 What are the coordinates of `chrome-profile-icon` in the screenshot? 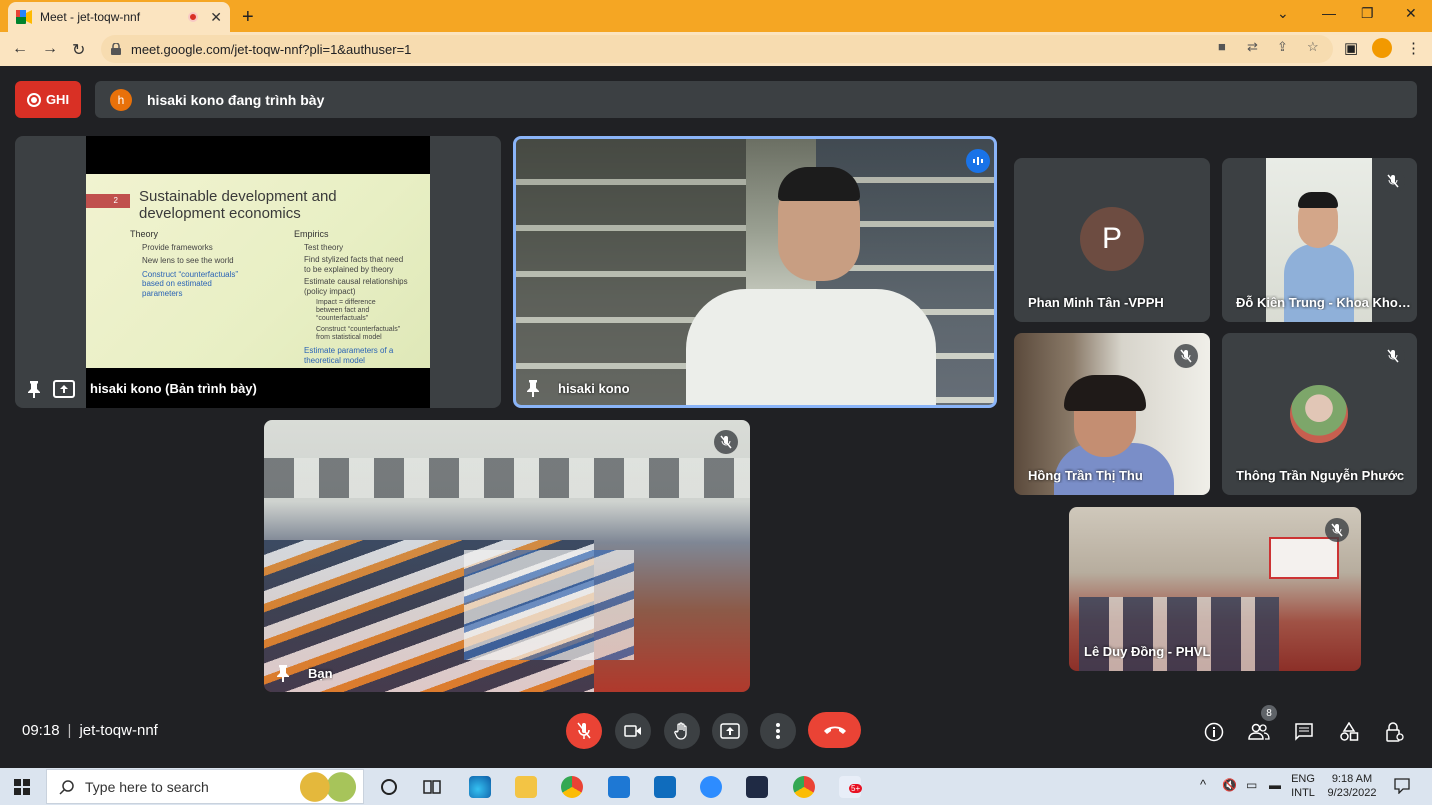 It's located at (804, 787).